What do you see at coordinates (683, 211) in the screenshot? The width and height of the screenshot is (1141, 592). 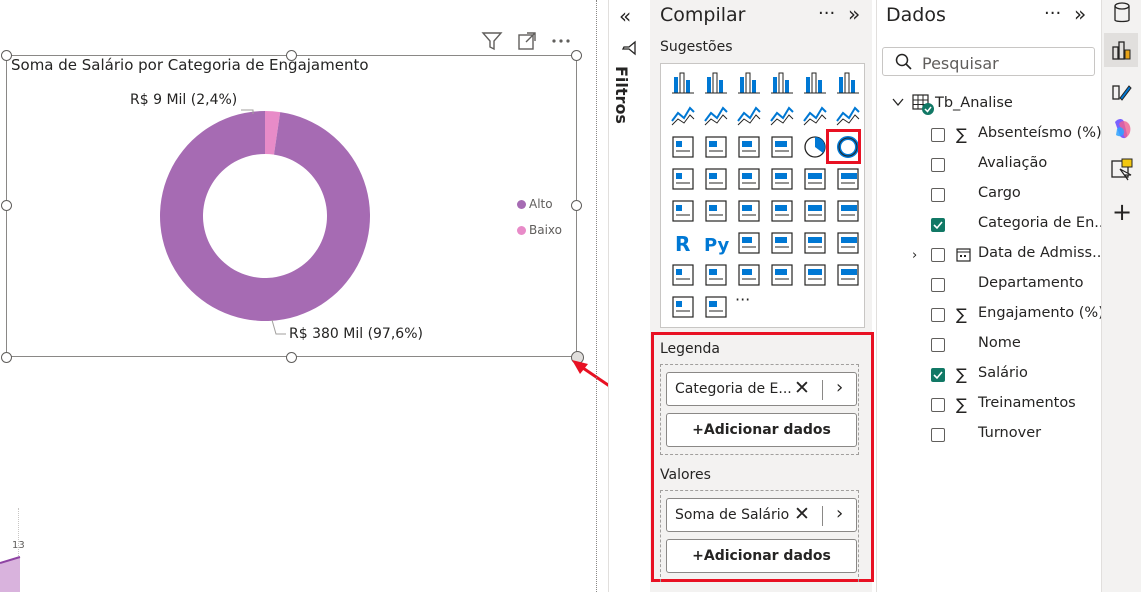 I see `card-icon` at bounding box center [683, 211].